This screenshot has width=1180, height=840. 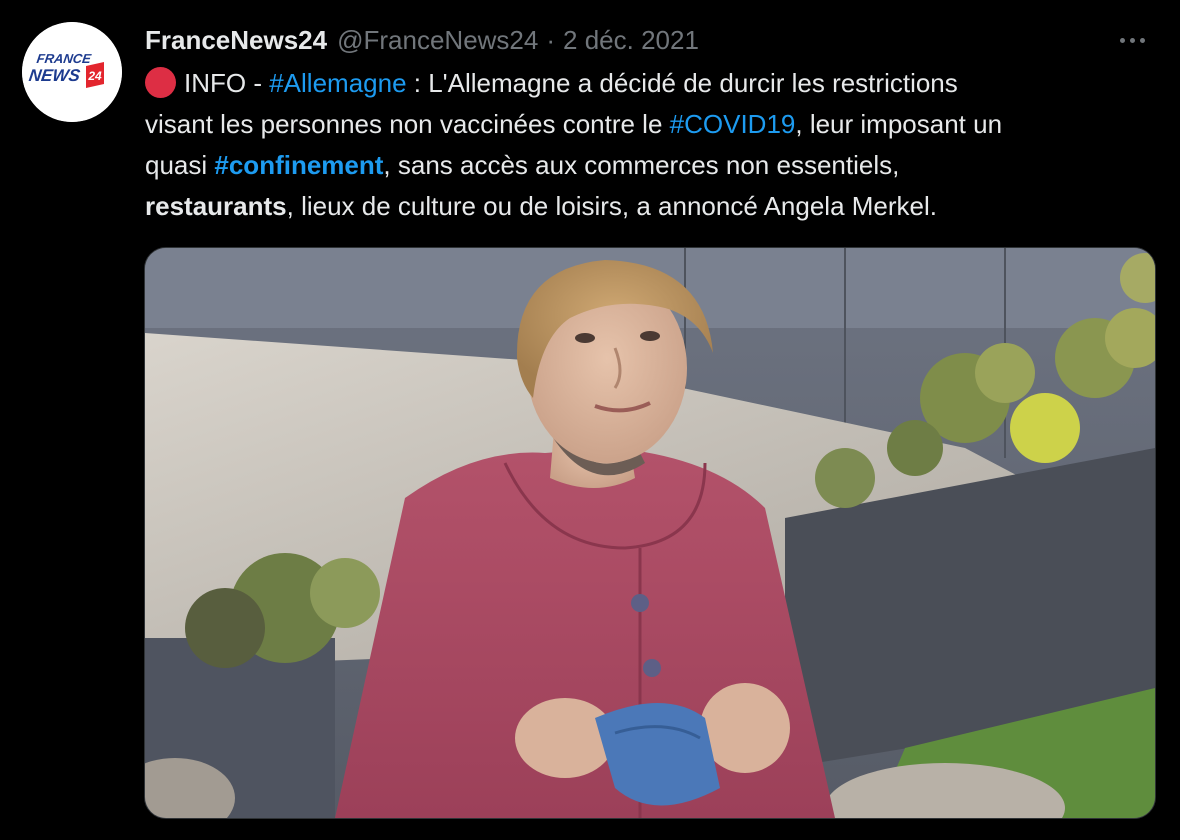 I want to click on author-display-name: FranceNews24, so click(x=236, y=40).